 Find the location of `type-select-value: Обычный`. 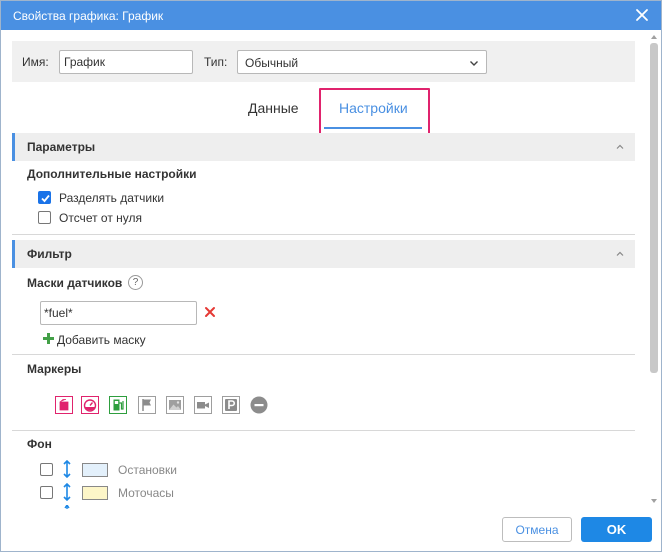

type-select-value: Обычный is located at coordinates (272, 63).